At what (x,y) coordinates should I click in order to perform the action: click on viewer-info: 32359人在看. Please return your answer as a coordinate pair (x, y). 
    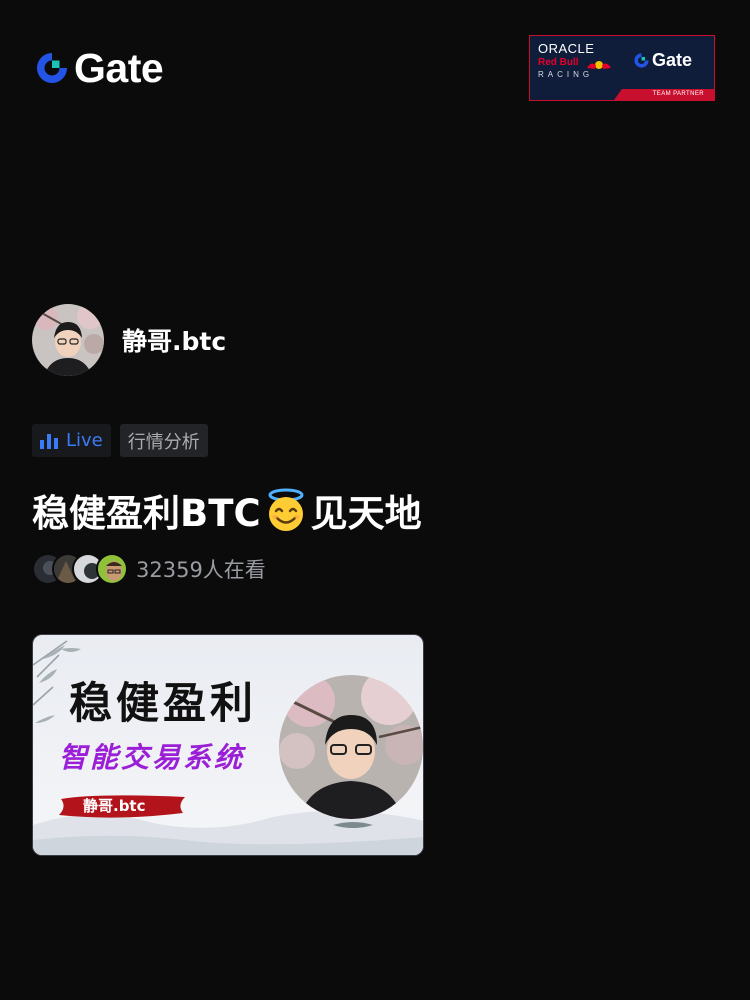
    Looking at the image, I should click on (149, 569).